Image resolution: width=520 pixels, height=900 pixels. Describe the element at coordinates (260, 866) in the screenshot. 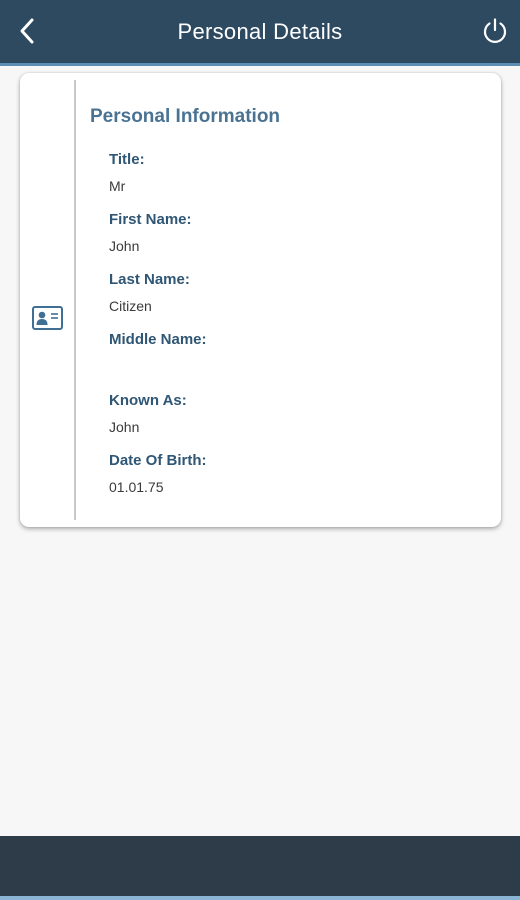

I see `footer-bar` at that location.